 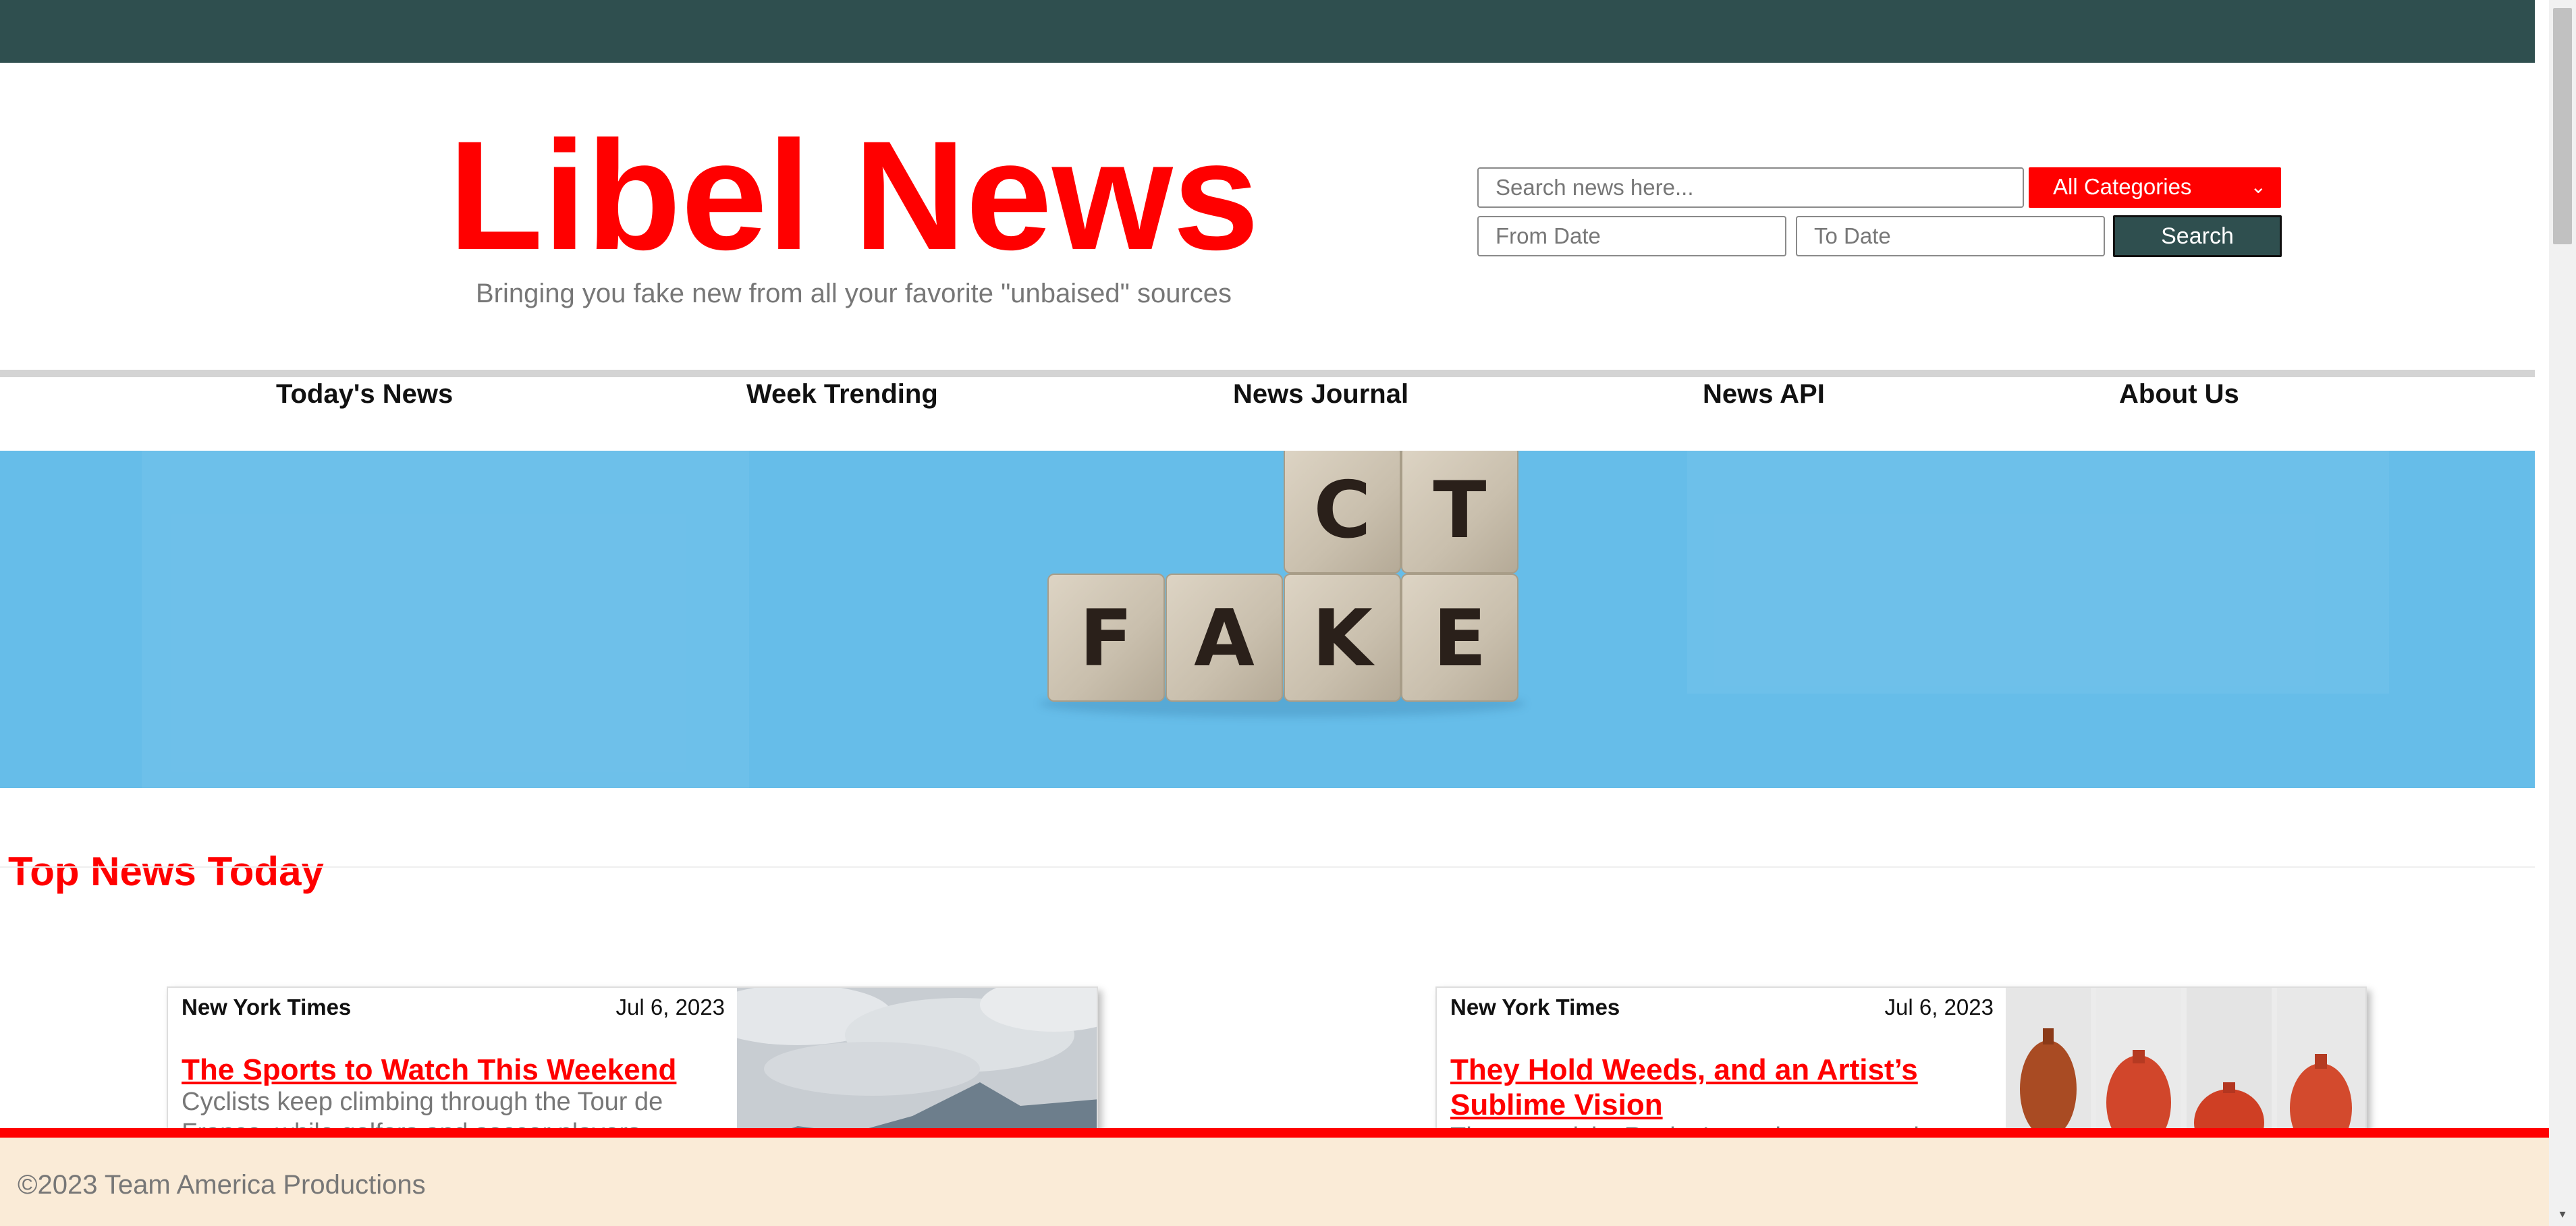 I want to click on letter-cube: K, so click(x=1342, y=638).